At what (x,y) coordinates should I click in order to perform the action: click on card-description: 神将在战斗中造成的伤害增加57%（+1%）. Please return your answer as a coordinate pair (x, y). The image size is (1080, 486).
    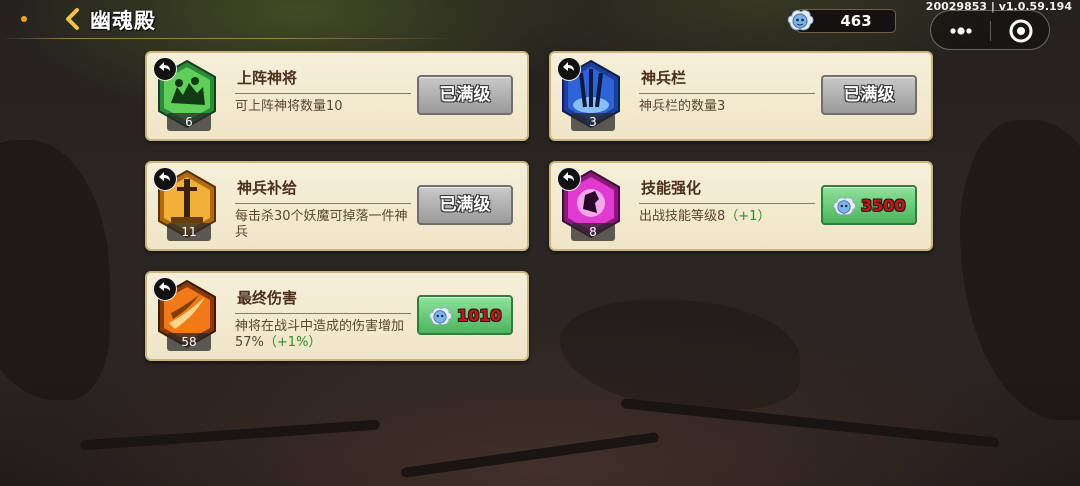
    Looking at the image, I should click on (325, 335).